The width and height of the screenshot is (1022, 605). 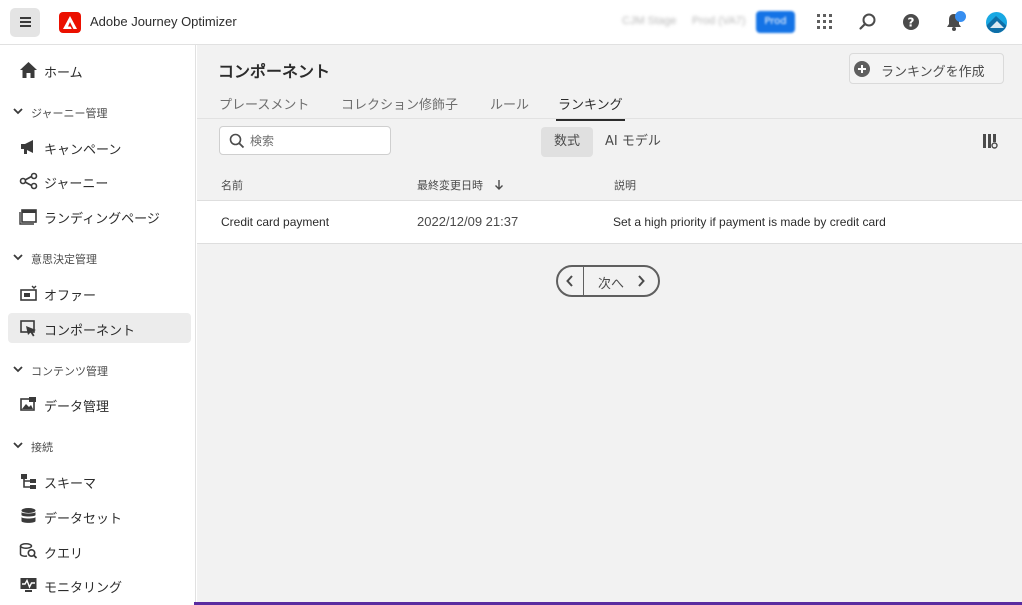 What do you see at coordinates (63, 73) in the screenshot?
I see `sidebar-item-label: ホーム` at bounding box center [63, 73].